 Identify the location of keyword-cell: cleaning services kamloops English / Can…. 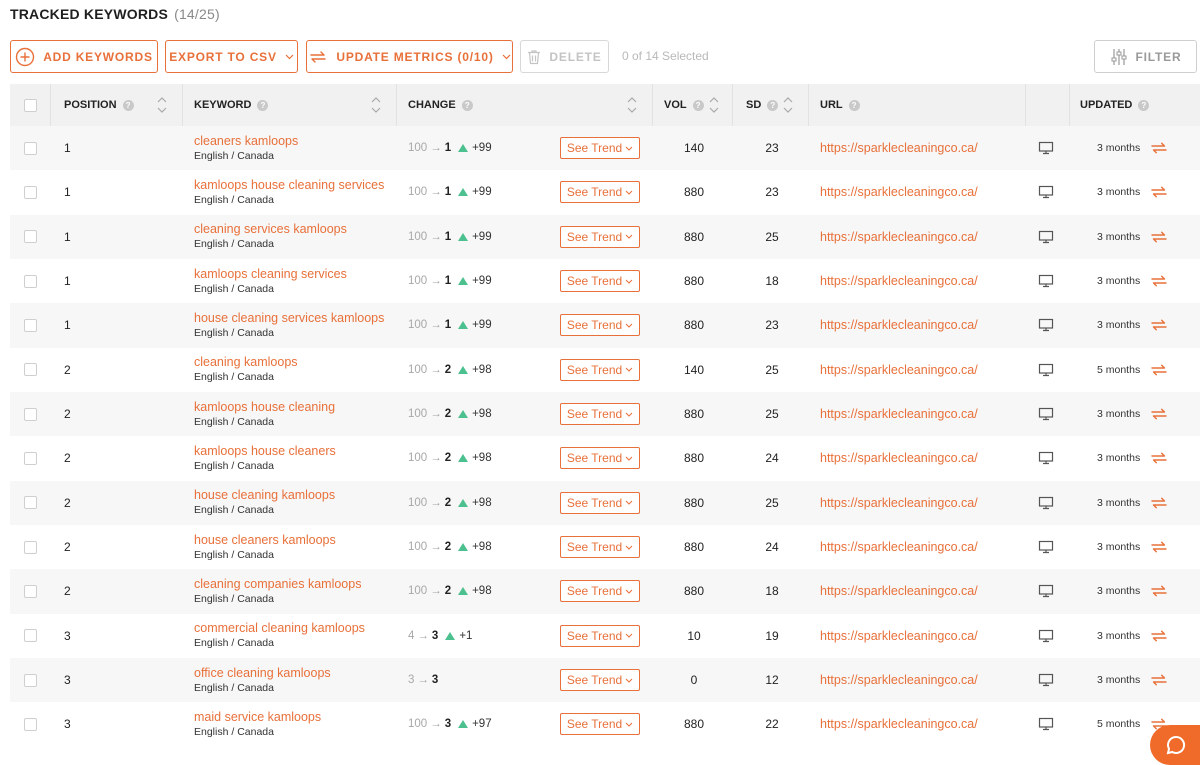
(270, 237).